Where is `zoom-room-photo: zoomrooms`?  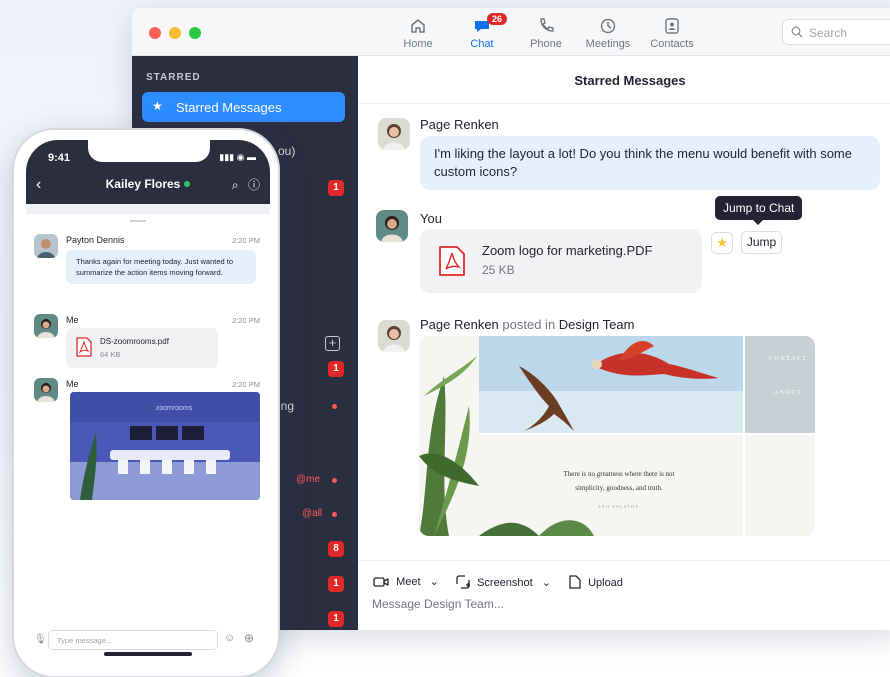 zoom-room-photo: zoomrooms is located at coordinates (165, 446).